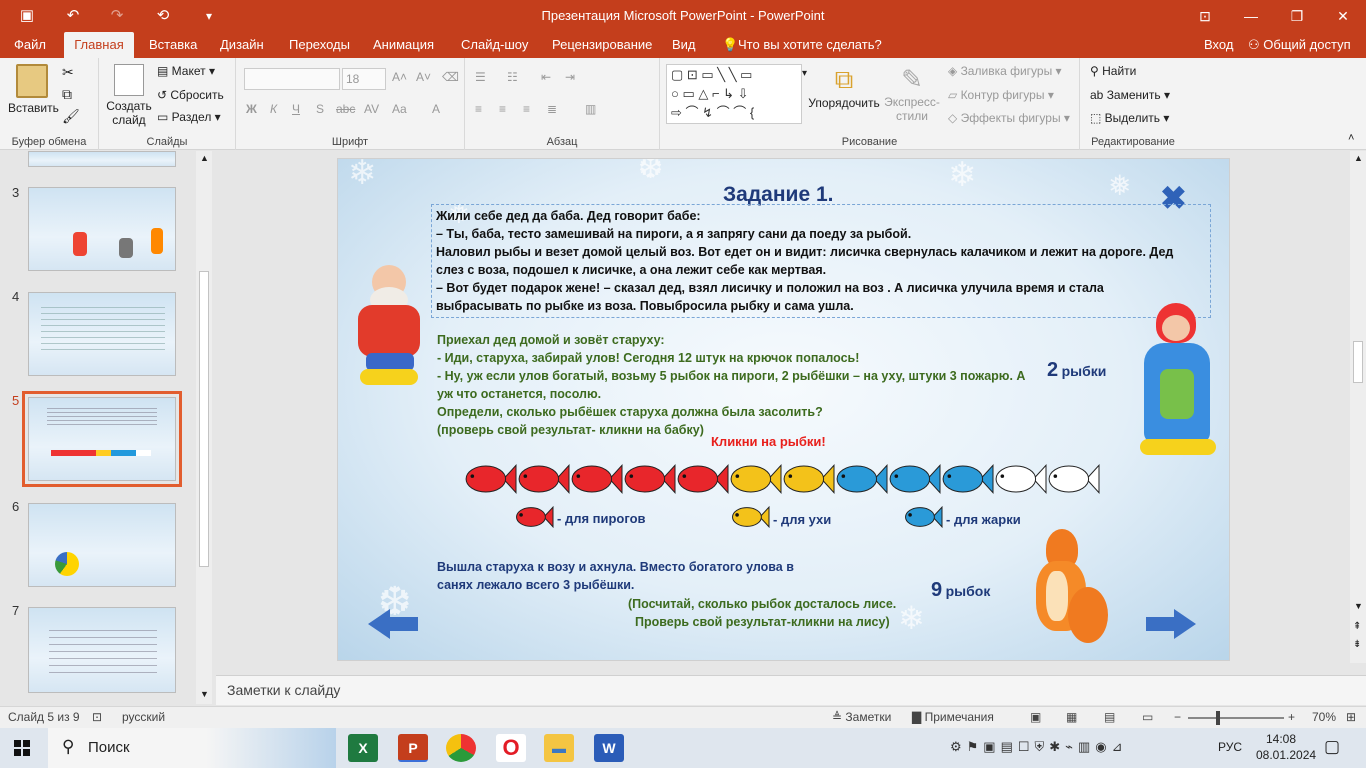 The image size is (1366, 768). I want to click on zoom-in-icon: +, so click(1291, 717).